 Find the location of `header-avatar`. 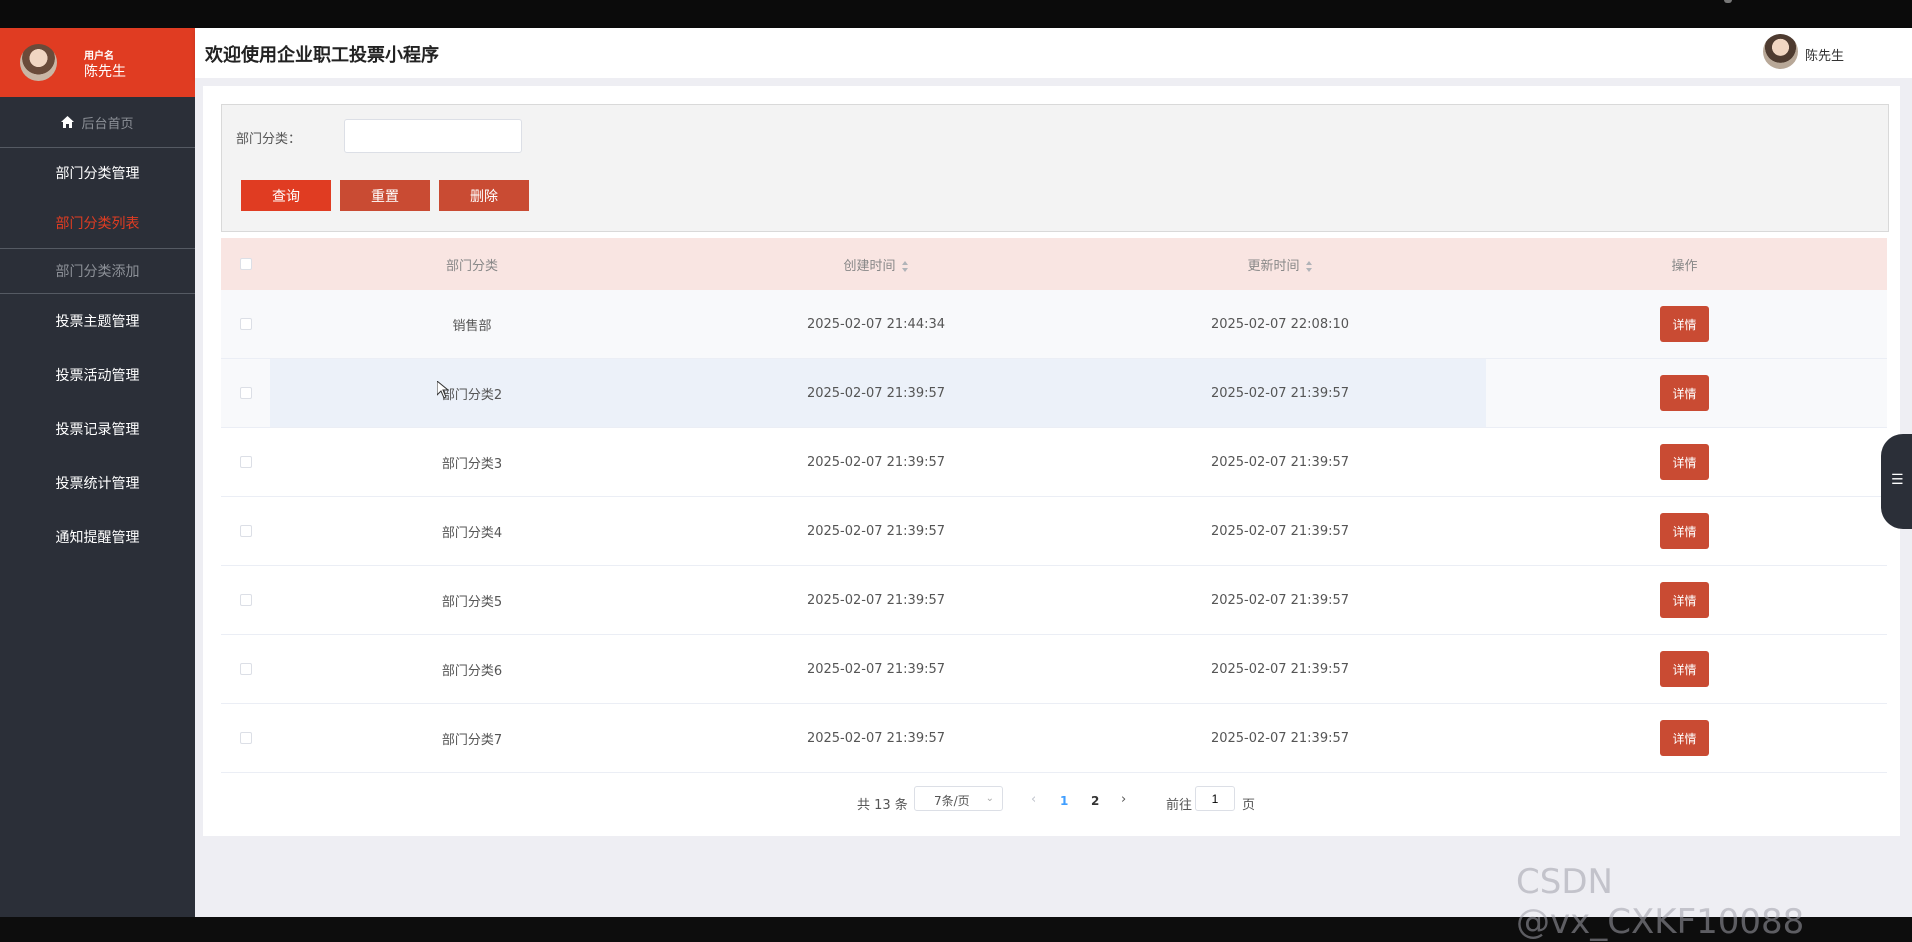

header-avatar is located at coordinates (1780, 51).